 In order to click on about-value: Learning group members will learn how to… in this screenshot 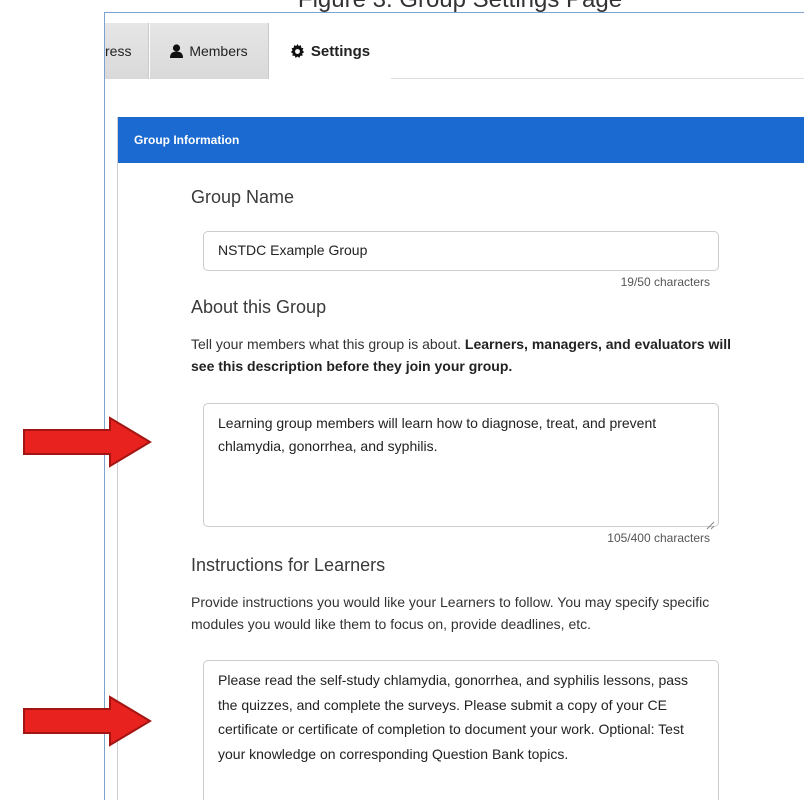, I will do `click(437, 434)`.